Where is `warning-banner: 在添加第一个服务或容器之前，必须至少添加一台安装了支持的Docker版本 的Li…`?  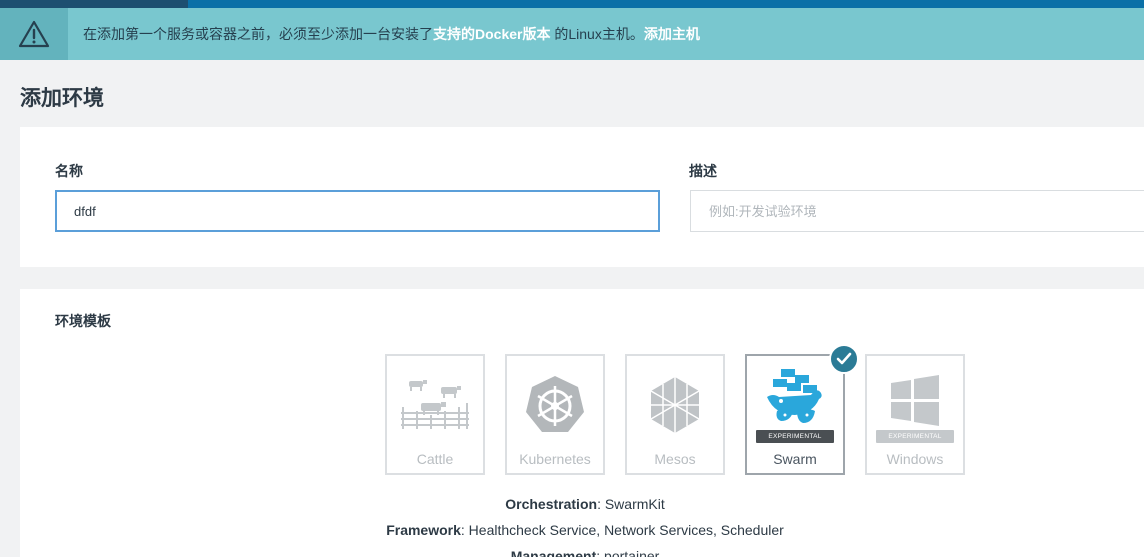 warning-banner: 在添加第一个服务或容器之前，必须至少添加一台安装了支持的Docker版本 的Li… is located at coordinates (572, 34).